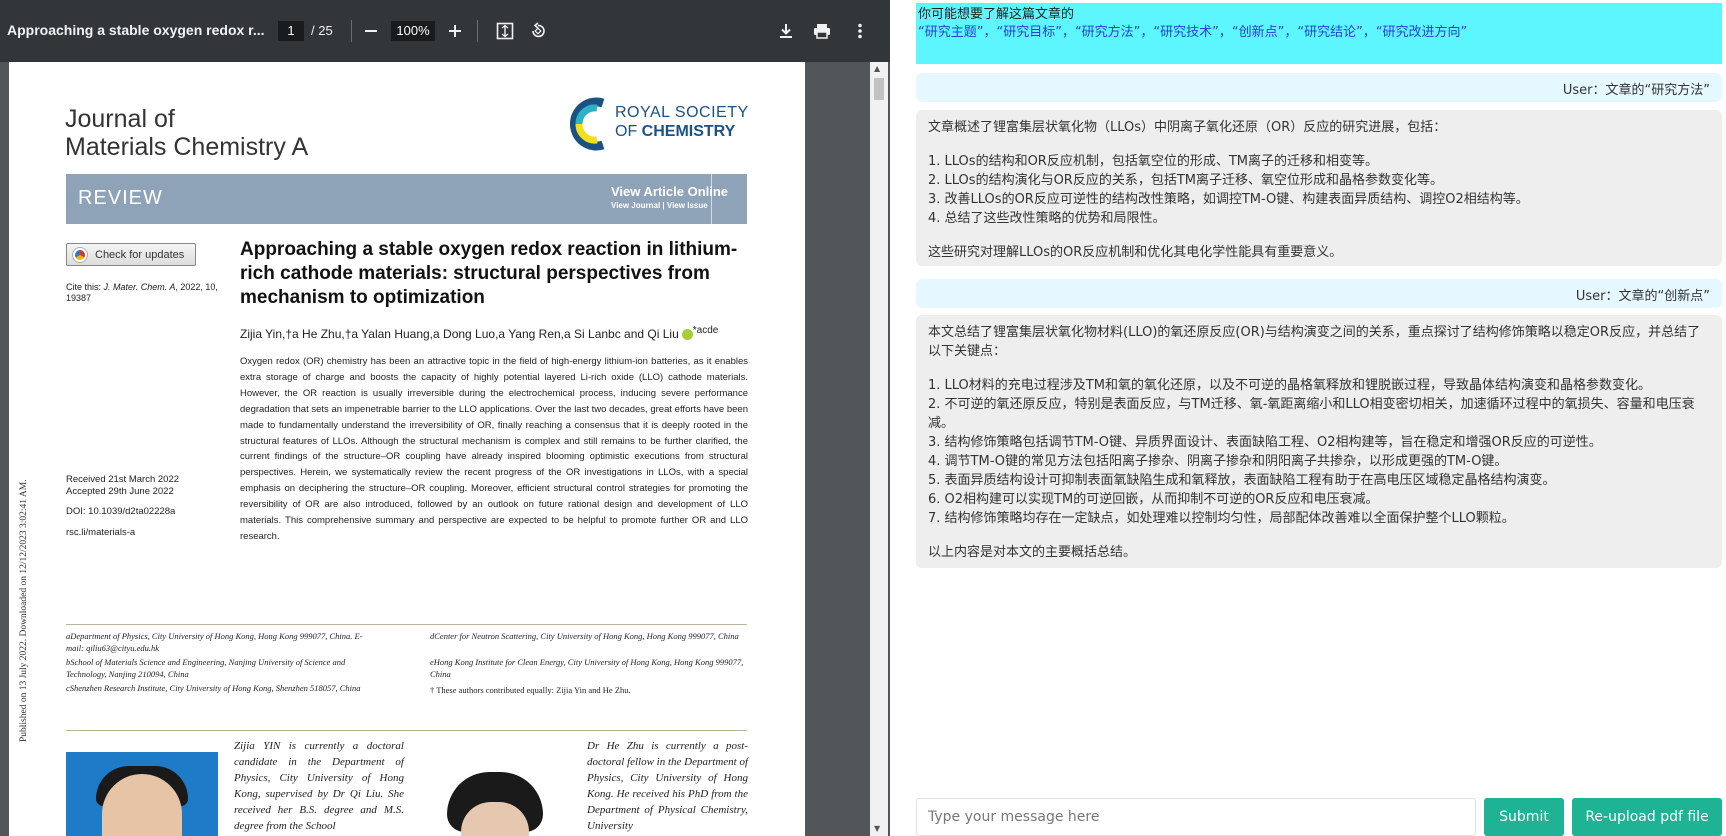 Image resolution: width=1726 pixels, height=836 pixels. I want to click on bot-line: 这些研究对理解LLOs的OR反应机制和优化其电化学性能具有重要意义。, so click(1135, 252).